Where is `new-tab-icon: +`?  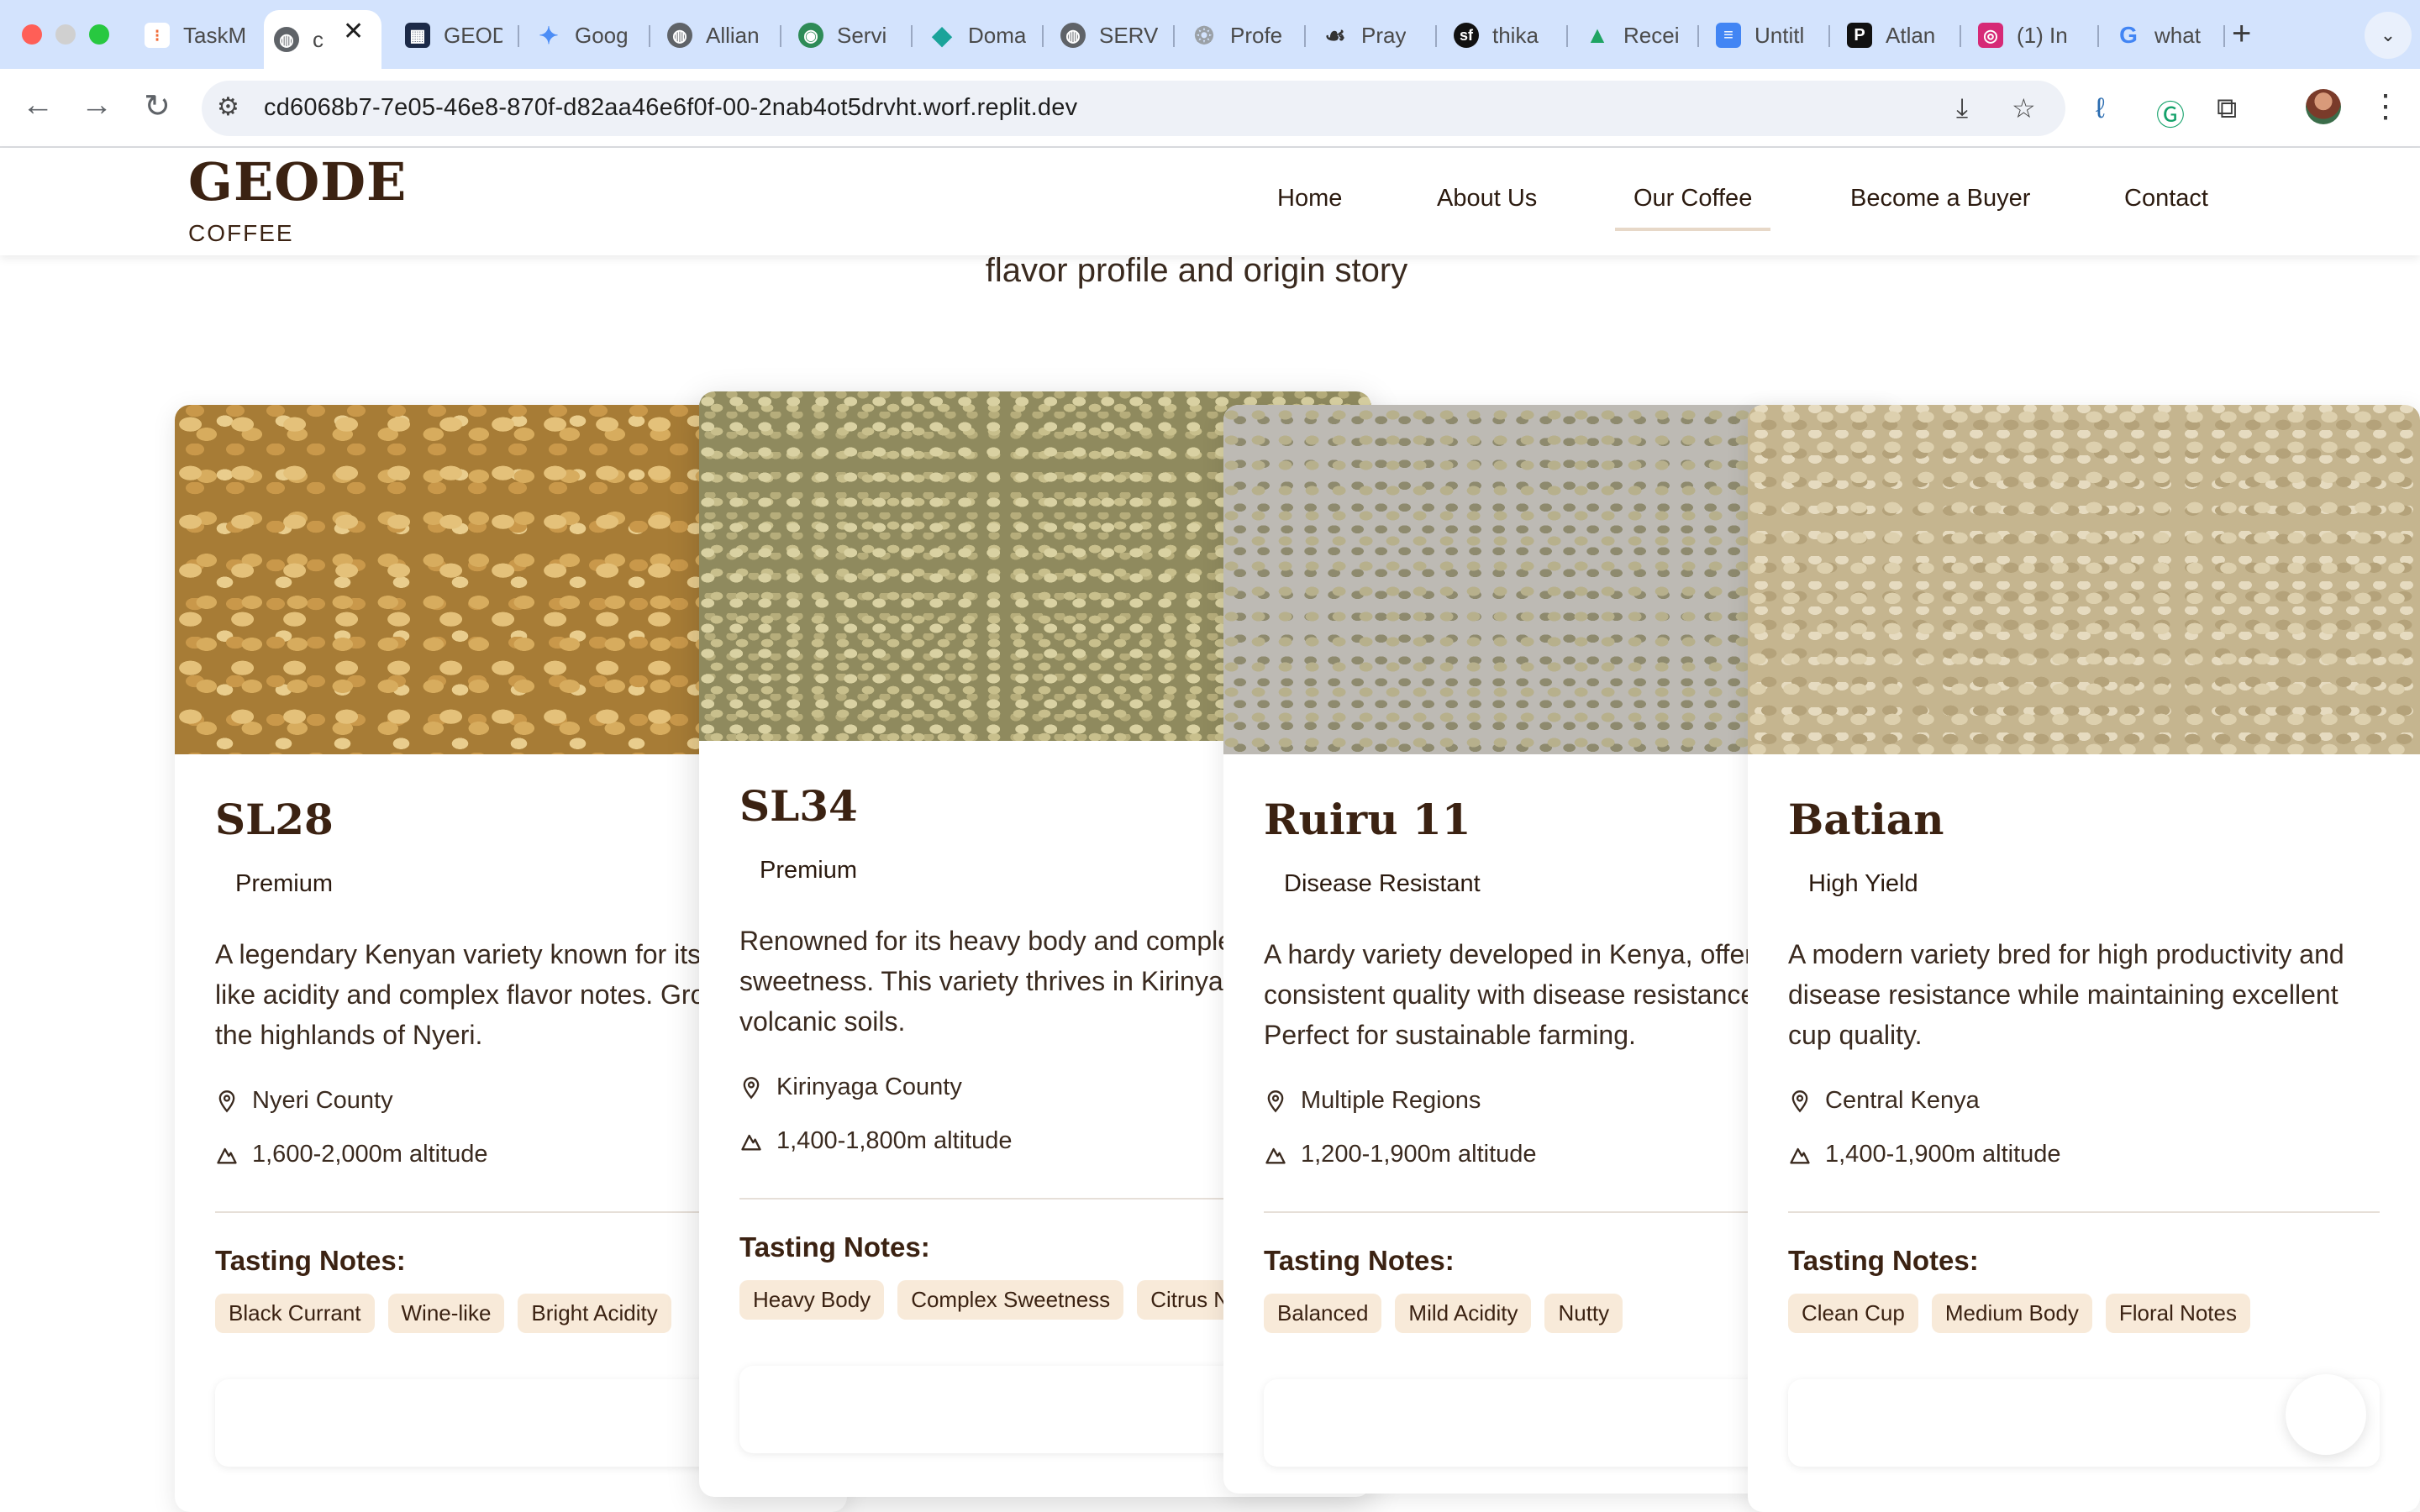 new-tab-icon: + is located at coordinates (2241, 34).